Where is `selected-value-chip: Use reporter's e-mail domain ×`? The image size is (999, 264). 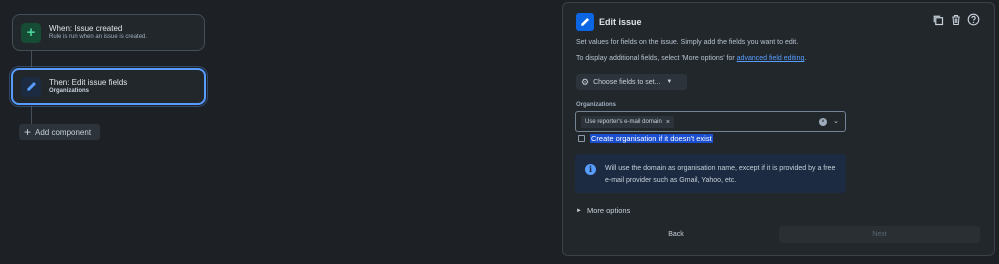 selected-value-chip: Use reporter's e-mail domain × is located at coordinates (627, 122).